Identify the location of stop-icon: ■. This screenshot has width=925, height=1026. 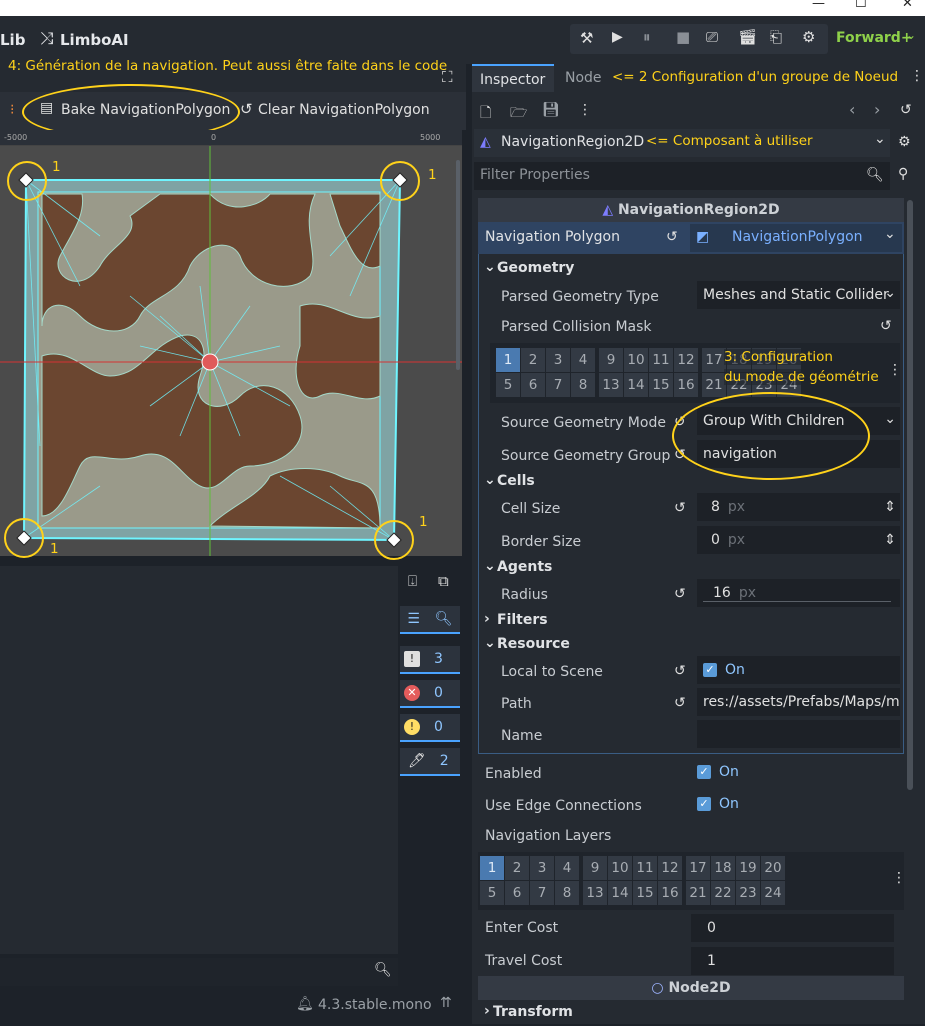
(683, 37).